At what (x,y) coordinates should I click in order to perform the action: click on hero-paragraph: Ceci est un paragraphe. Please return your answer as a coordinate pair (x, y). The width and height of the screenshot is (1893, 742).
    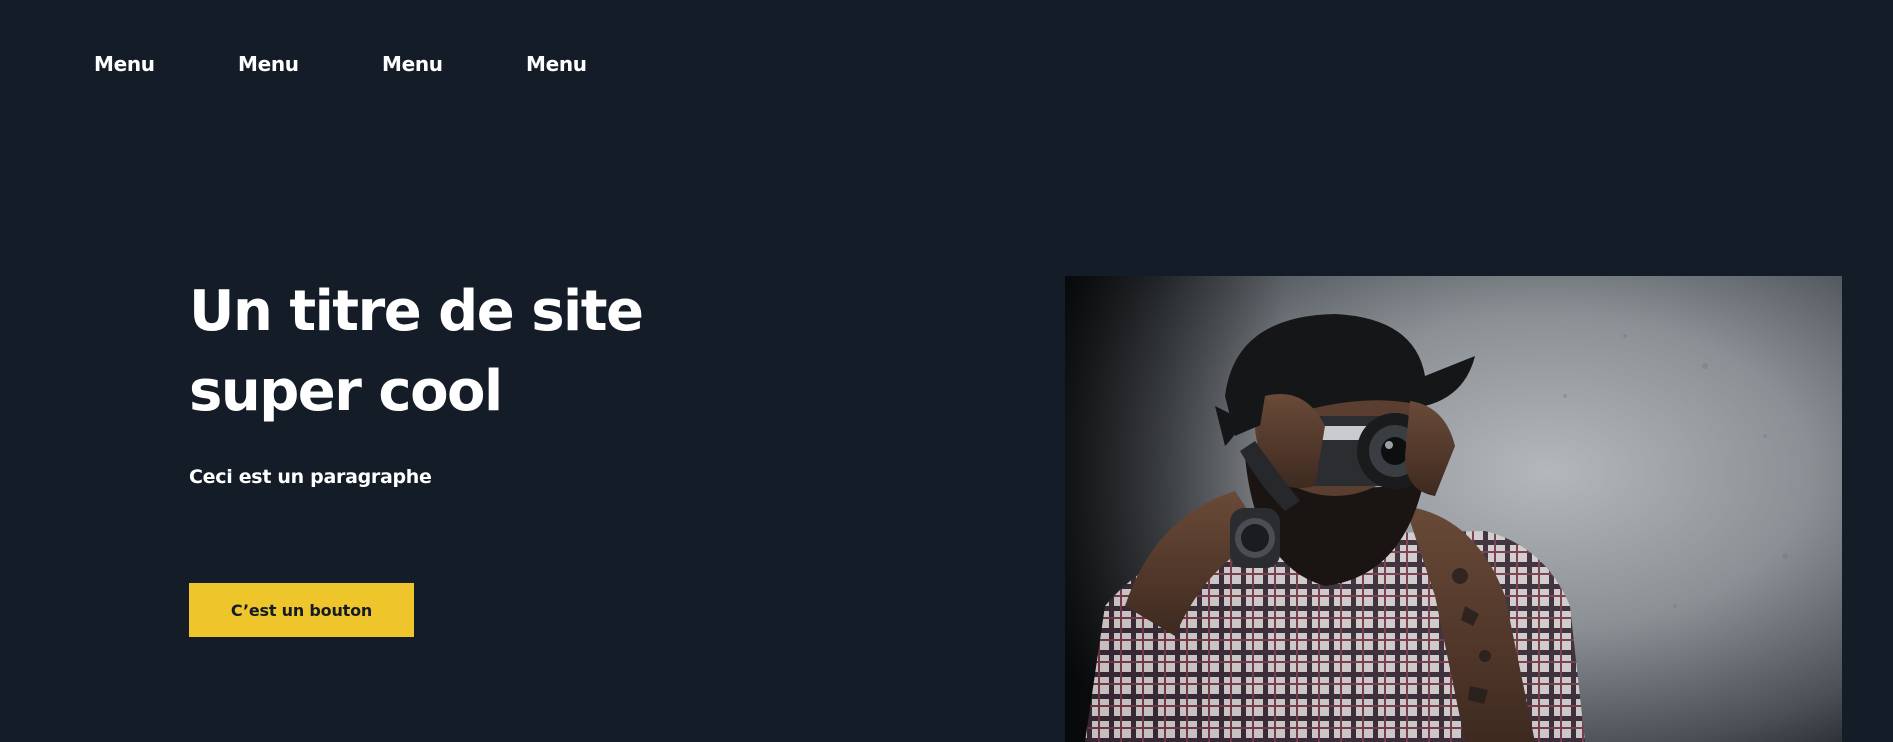
    Looking at the image, I should click on (310, 477).